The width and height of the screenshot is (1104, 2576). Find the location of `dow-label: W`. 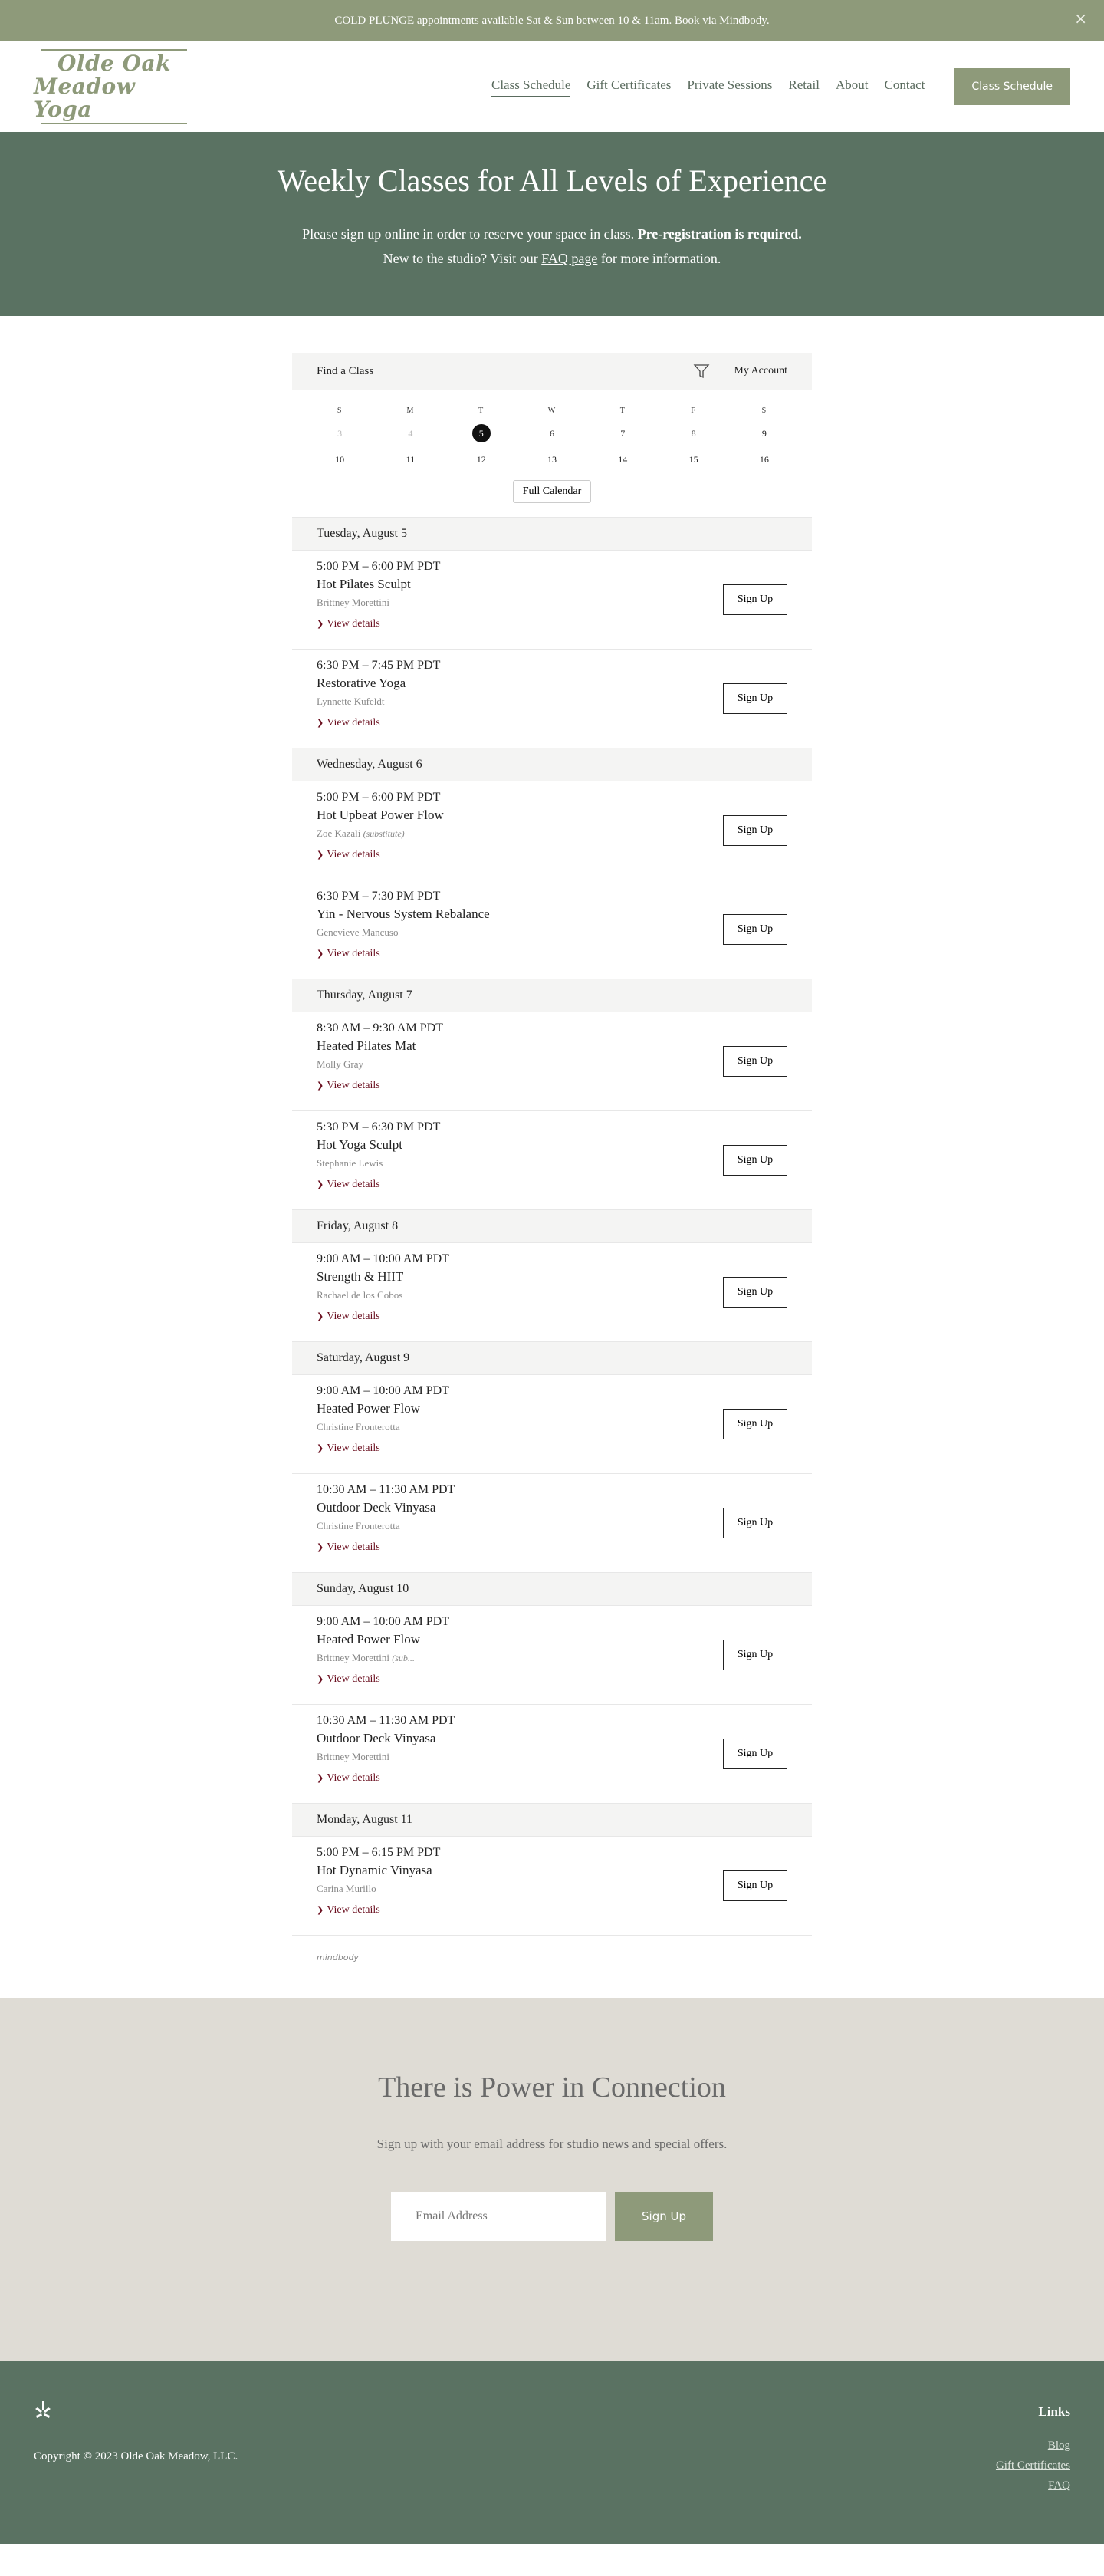

dow-label: W is located at coordinates (552, 410).